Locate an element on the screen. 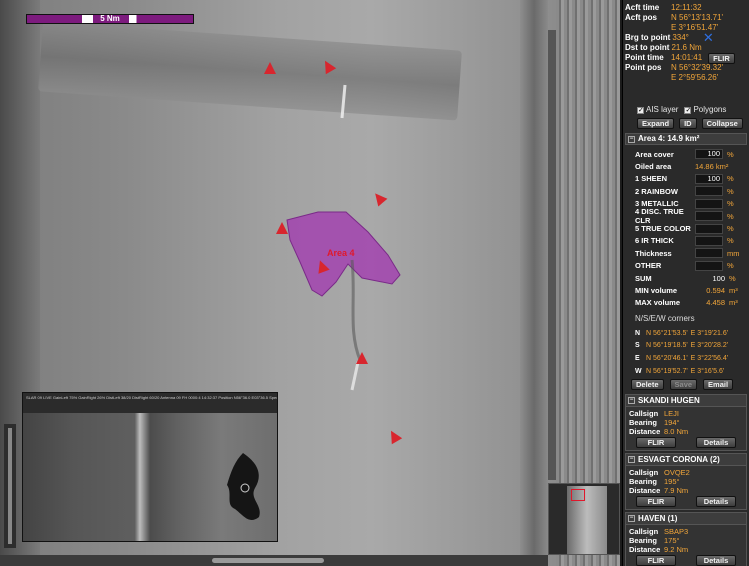 This screenshot has width=749, height=566. oil-class-row: 6 IR THICK% is located at coordinates (691, 241).